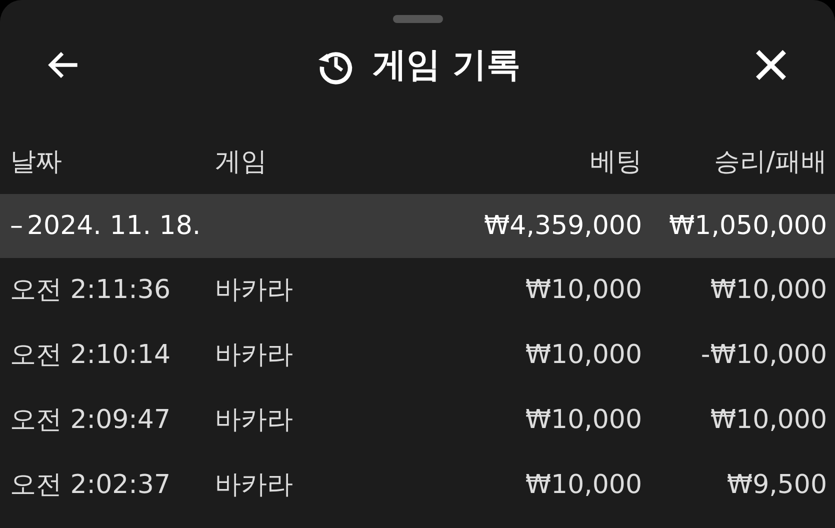 The width and height of the screenshot is (835, 528). What do you see at coordinates (615, 162) in the screenshot?
I see `column-header: 베팅` at bounding box center [615, 162].